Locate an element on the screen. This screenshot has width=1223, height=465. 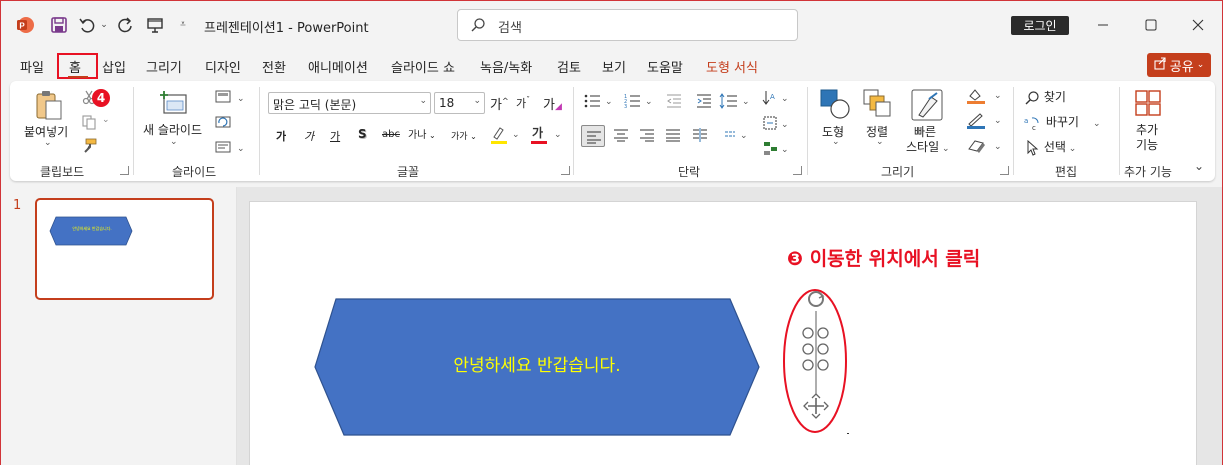
arrange-icon is located at coordinates (878, 105).